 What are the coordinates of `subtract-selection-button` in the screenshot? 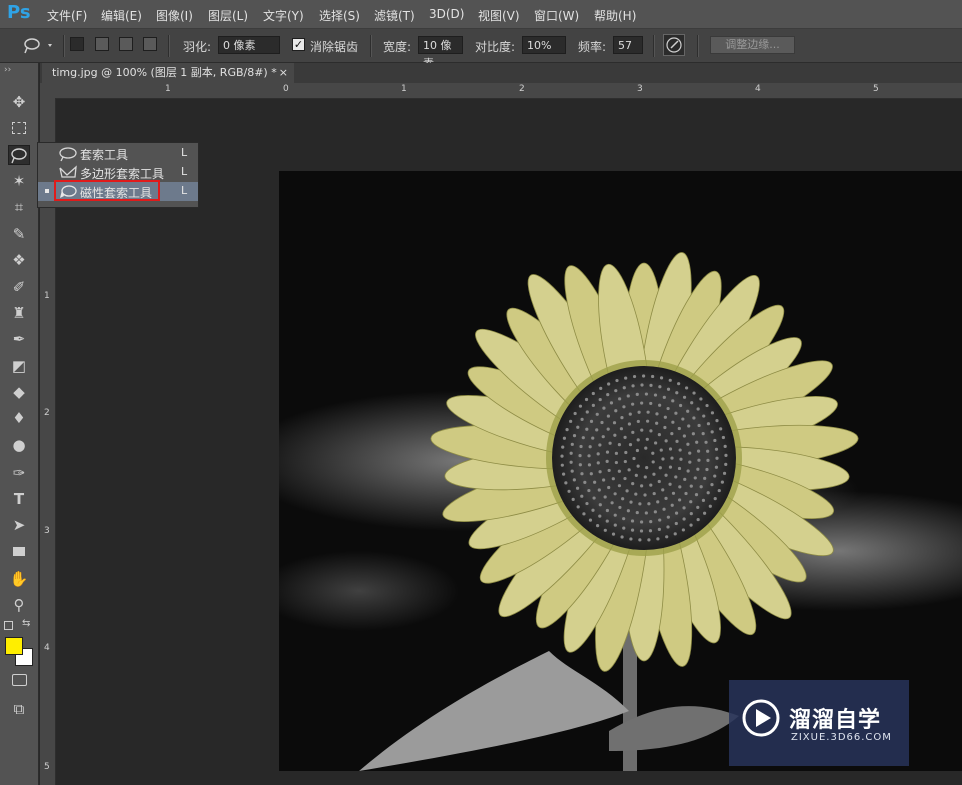 It's located at (126, 44).